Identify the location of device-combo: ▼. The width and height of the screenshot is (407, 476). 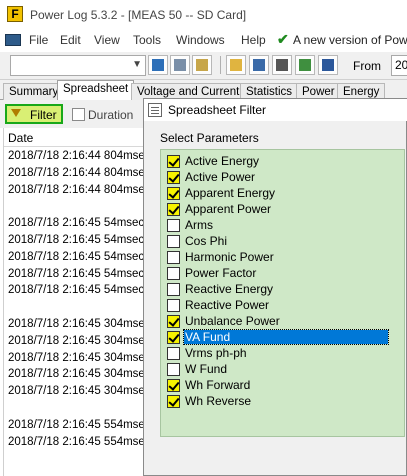
(78, 65).